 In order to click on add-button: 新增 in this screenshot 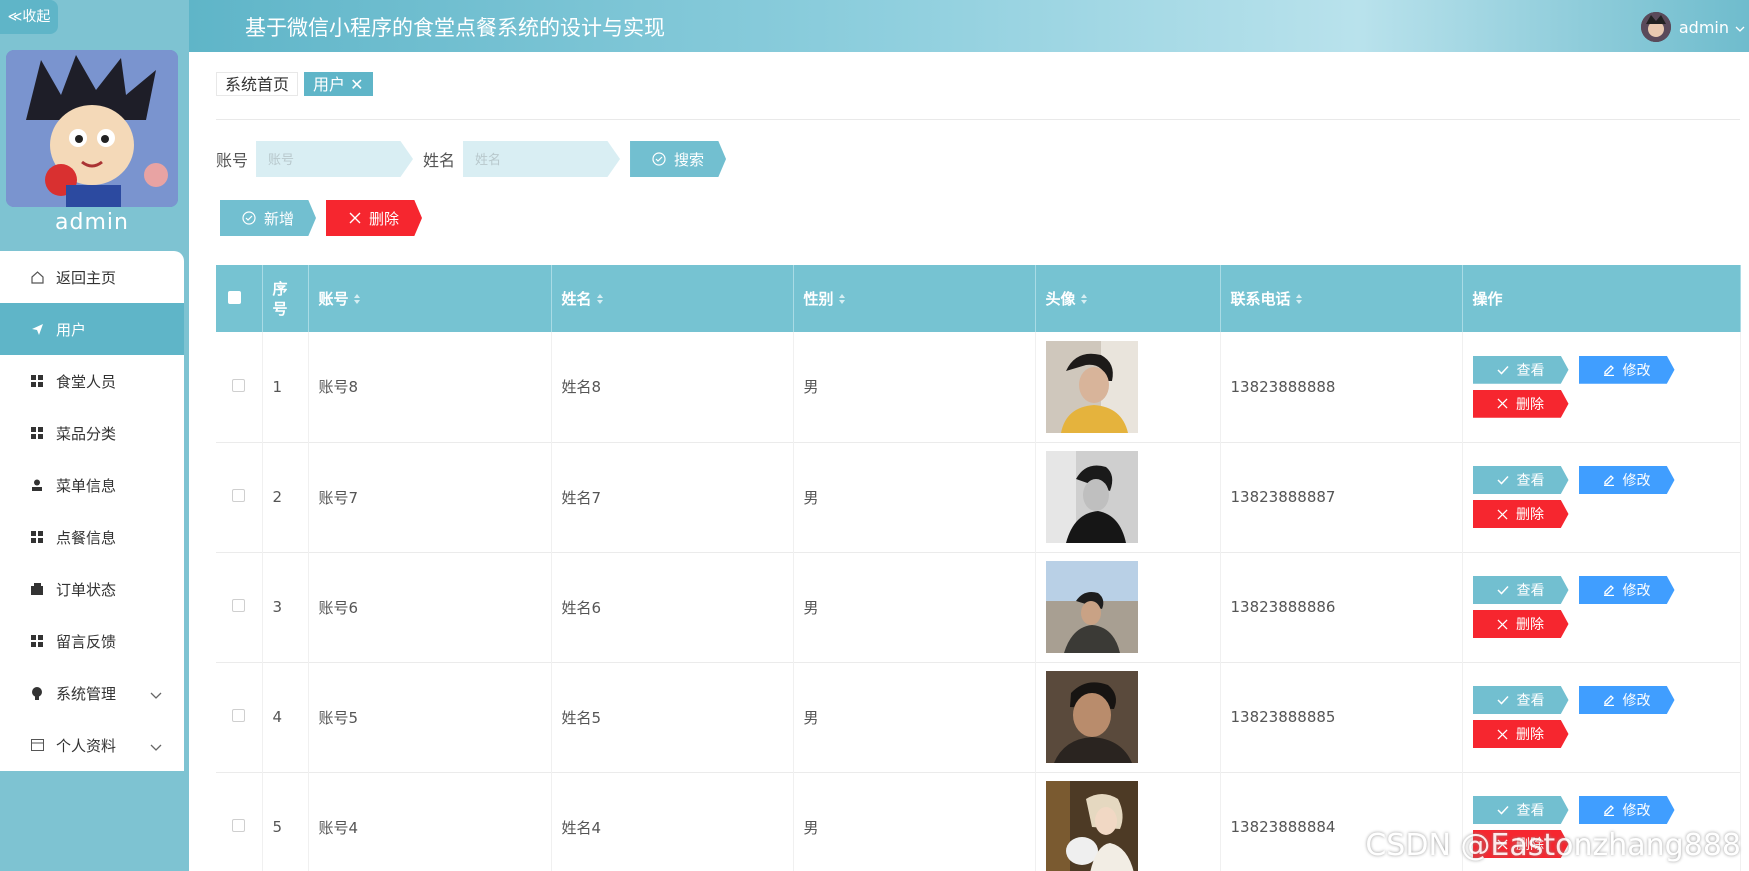, I will do `click(268, 218)`.